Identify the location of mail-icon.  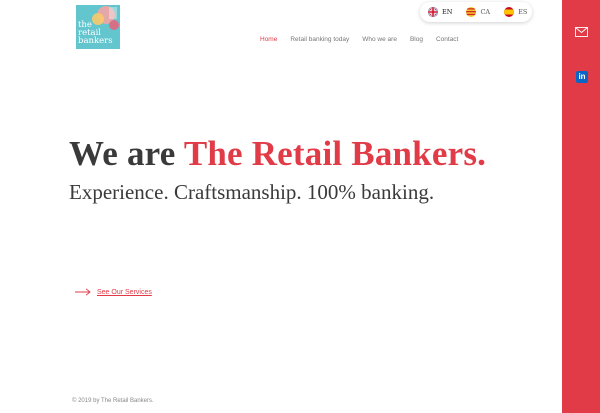
(581, 33).